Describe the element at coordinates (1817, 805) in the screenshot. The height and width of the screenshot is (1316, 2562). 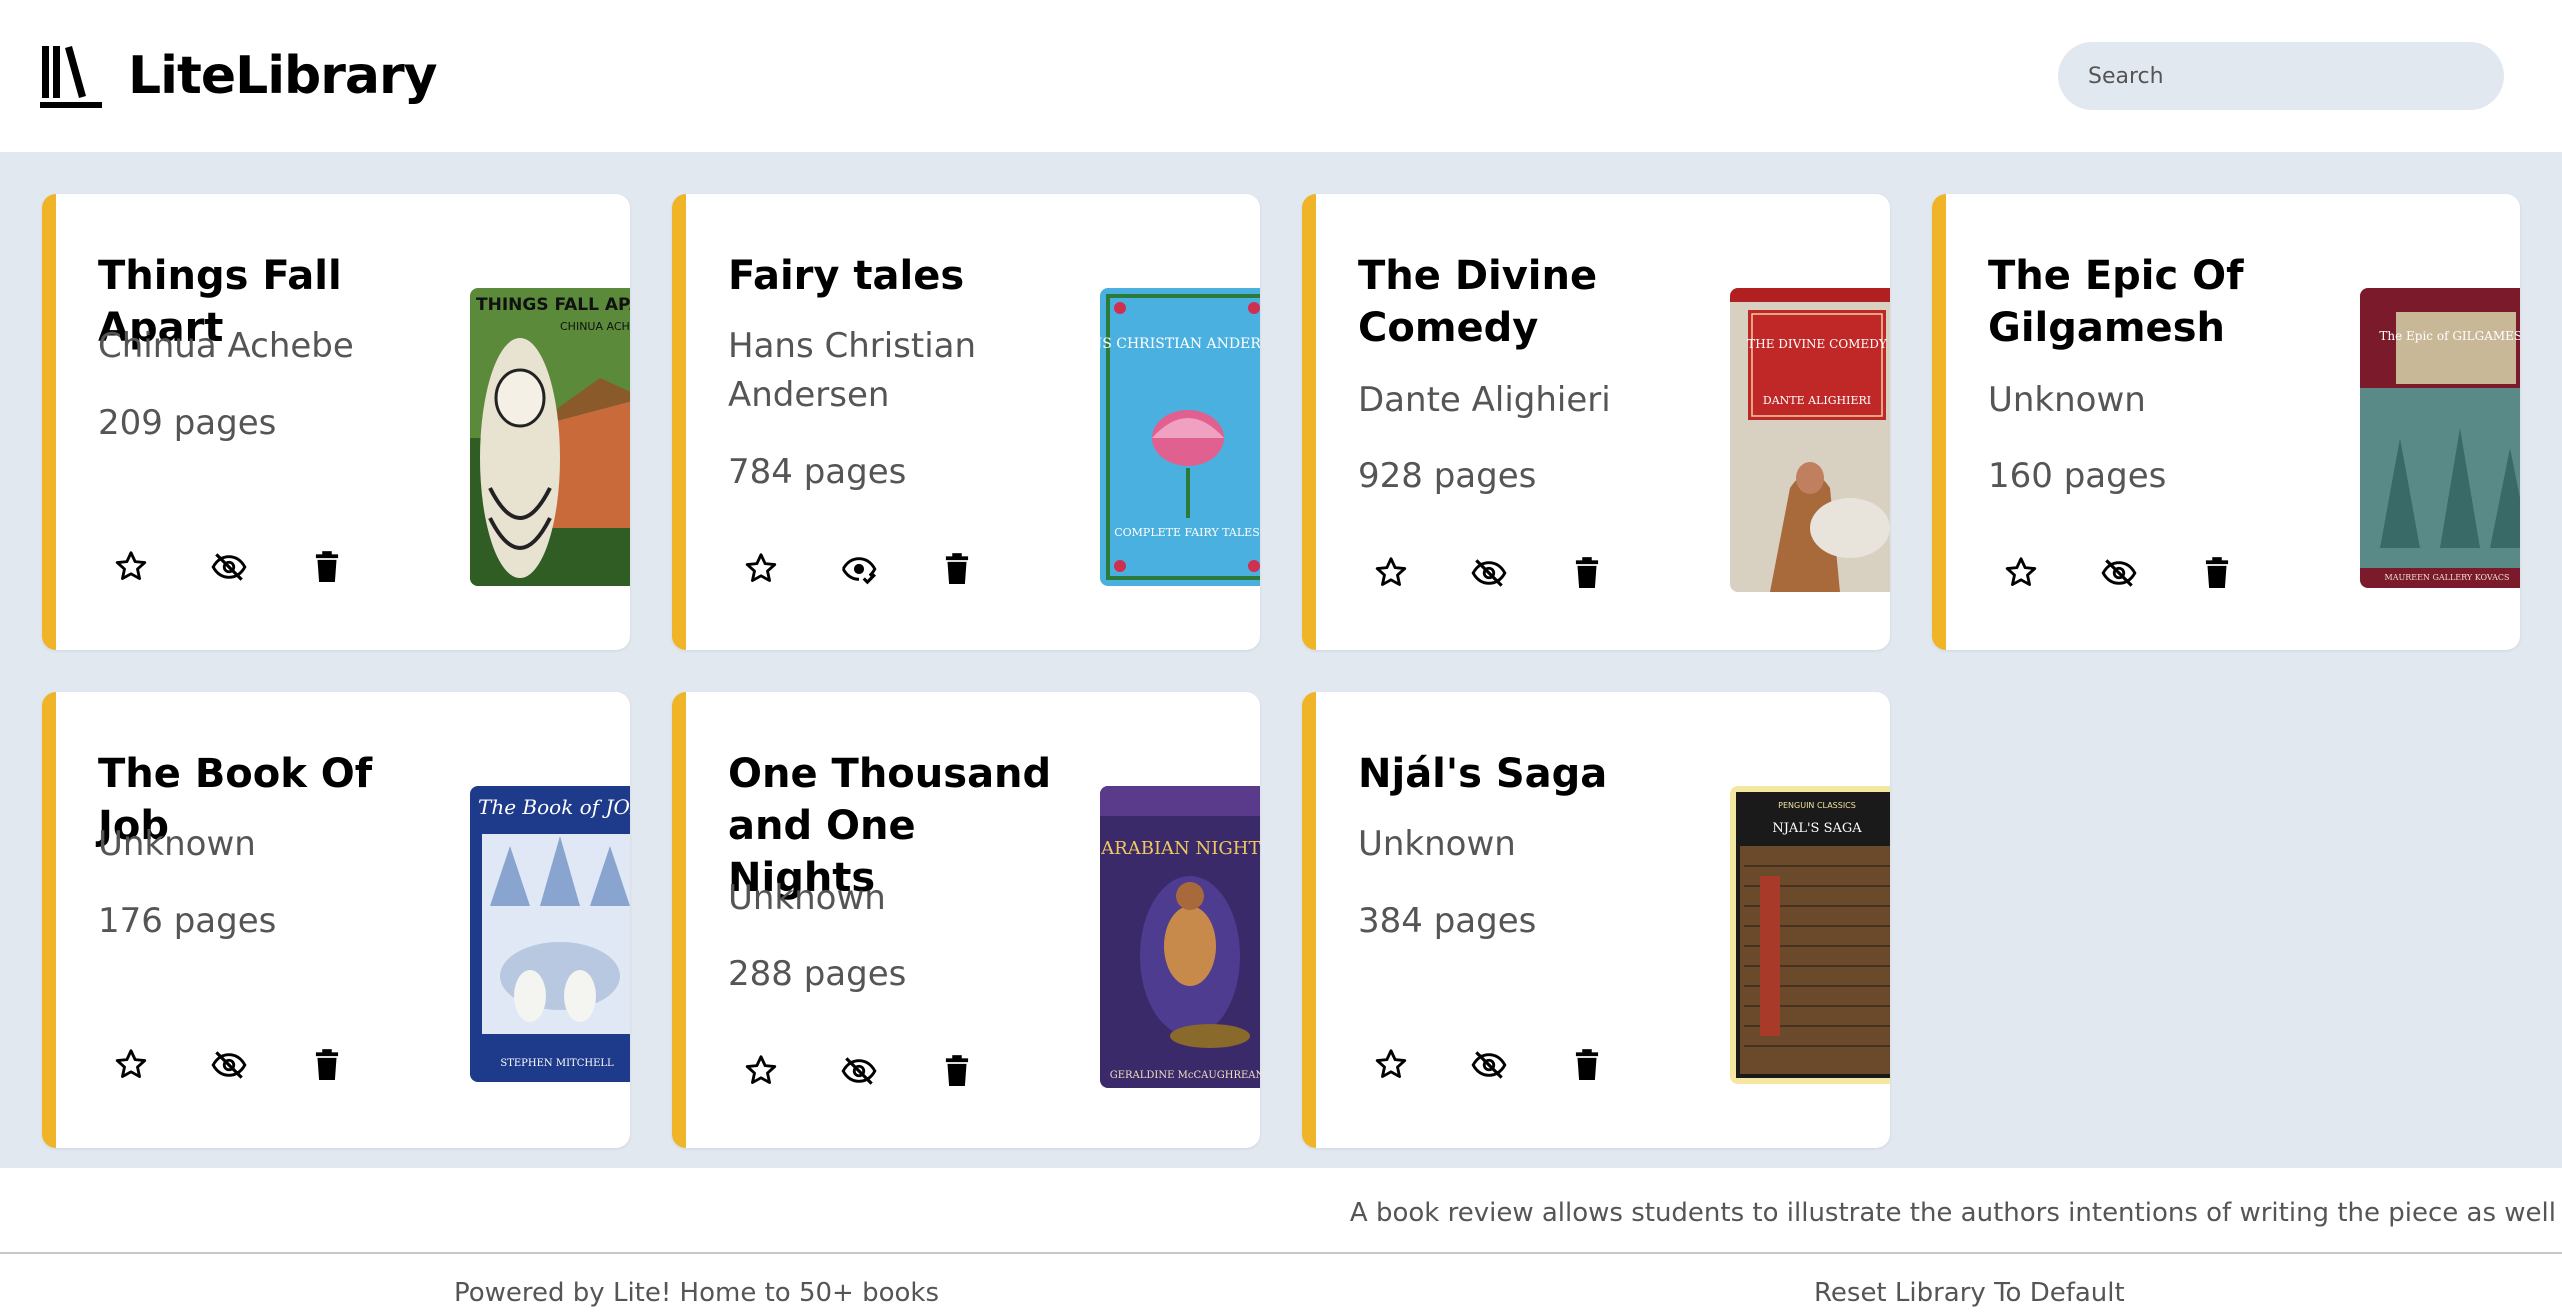
I see `svg-text: PENGUIN CLASSICS` at that location.